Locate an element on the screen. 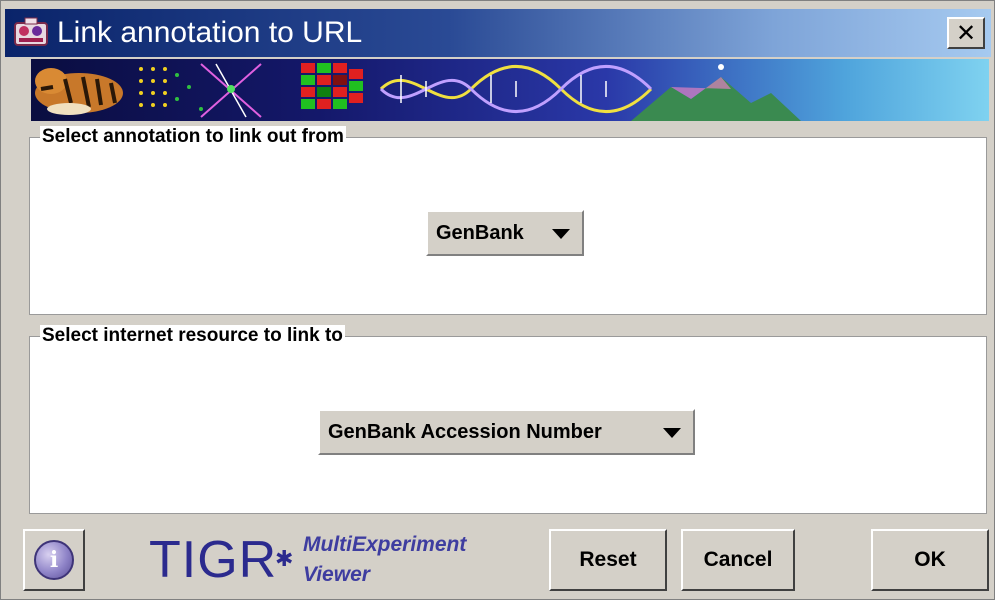  info-button: i is located at coordinates (54, 560).